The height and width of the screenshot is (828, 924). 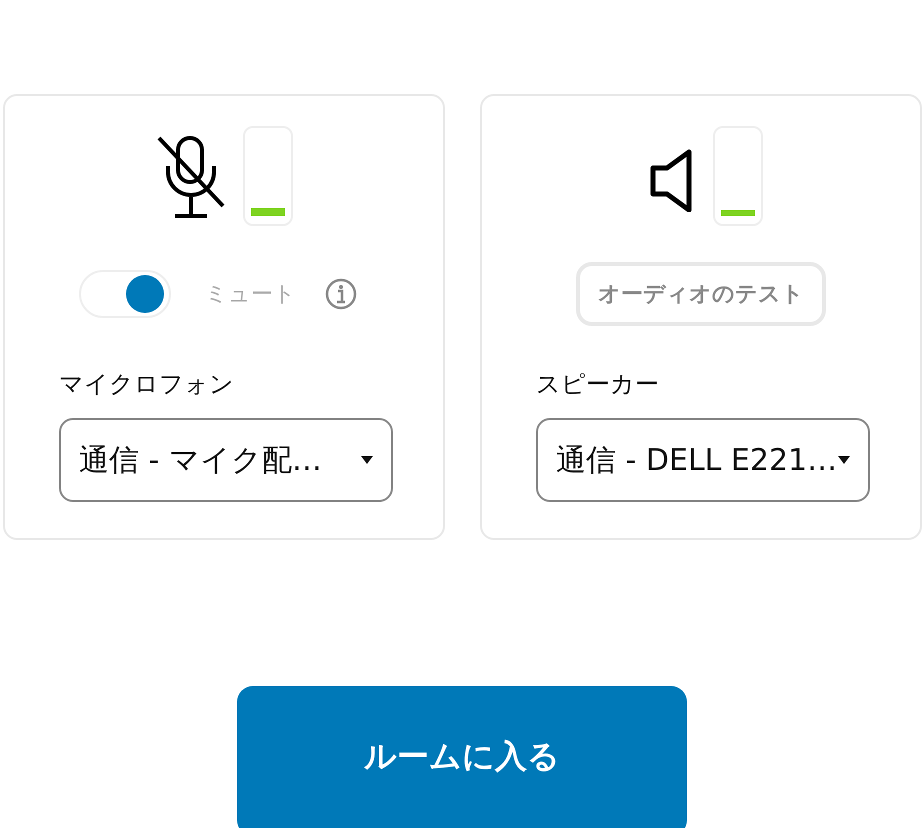 What do you see at coordinates (250, 295) in the screenshot?
I see `mute-label: ミュート` at bounding box center [250, 295].